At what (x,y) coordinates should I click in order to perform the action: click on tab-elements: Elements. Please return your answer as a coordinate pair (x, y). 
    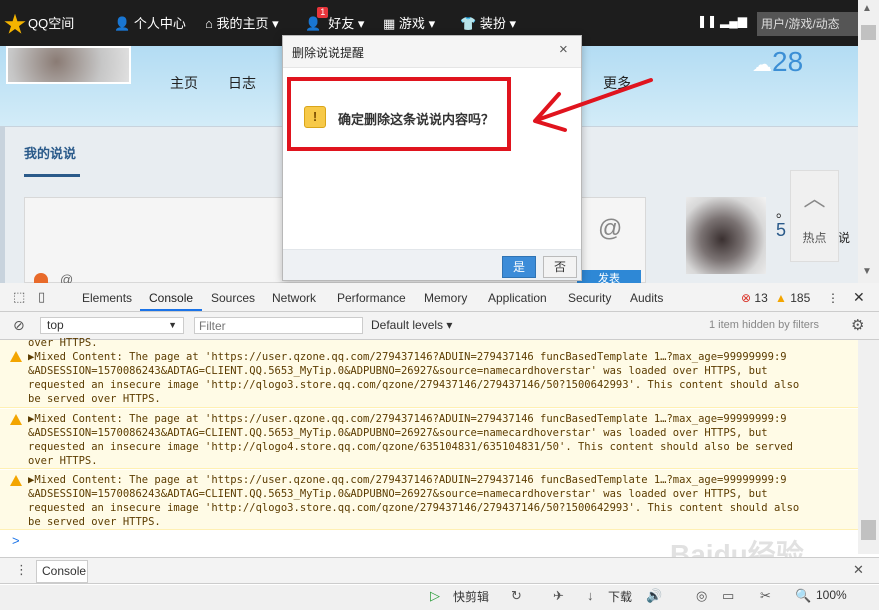
    Looking at the image, I should click on (107, 298).